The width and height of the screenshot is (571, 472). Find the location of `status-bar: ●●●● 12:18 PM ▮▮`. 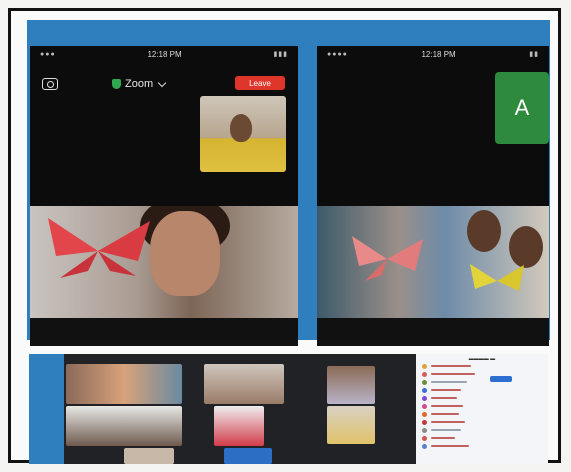

status-bar: ●●●● 12:18 PM ▮▮ is located at coordinates (433, 54).